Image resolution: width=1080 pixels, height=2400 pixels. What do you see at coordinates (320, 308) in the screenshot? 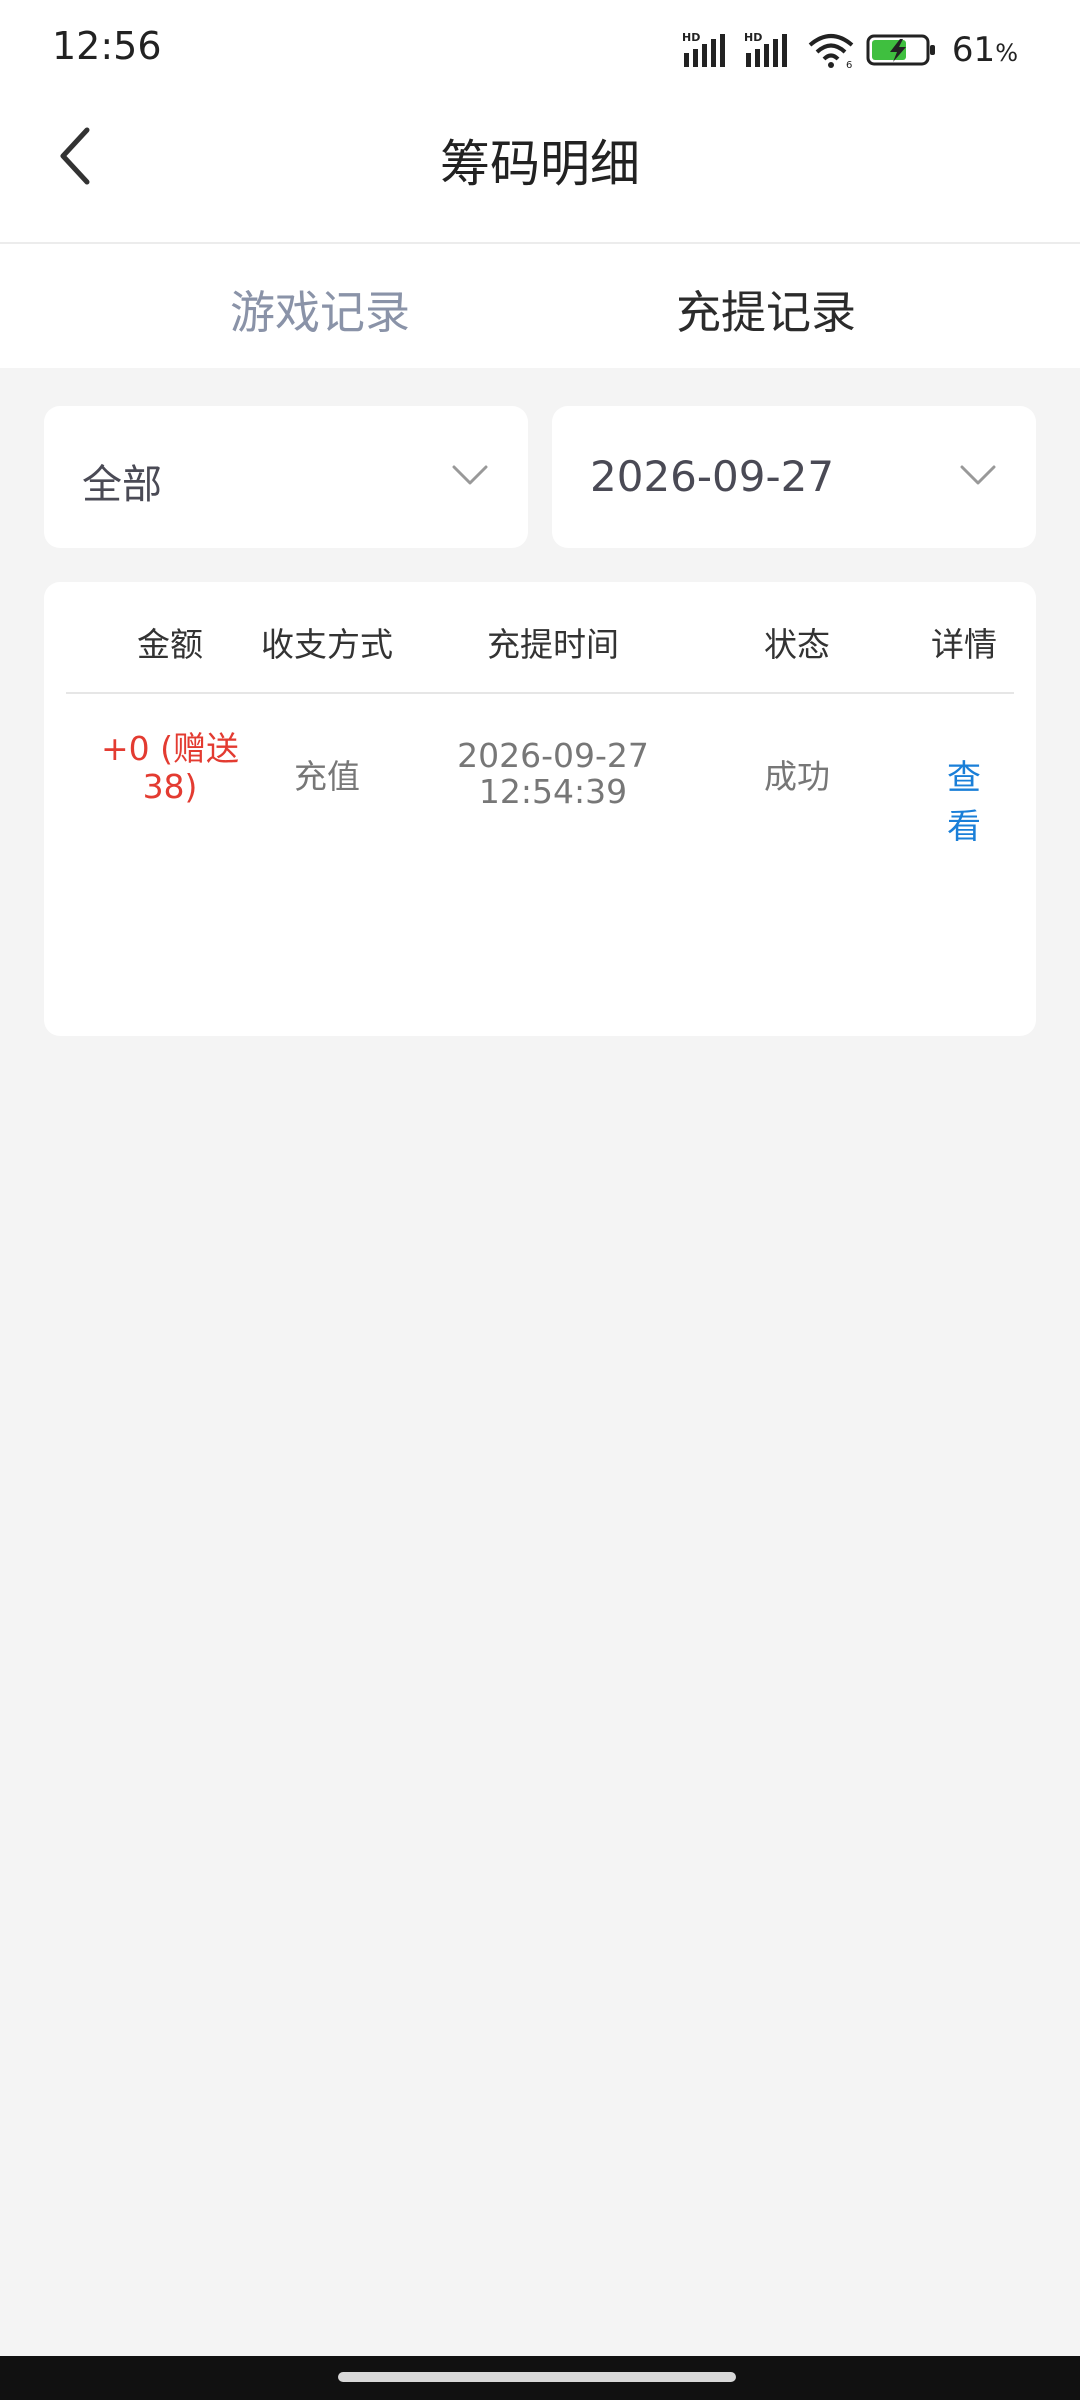
I see `tab-game-records: 游戏记录` at bounding box center [320, 308].